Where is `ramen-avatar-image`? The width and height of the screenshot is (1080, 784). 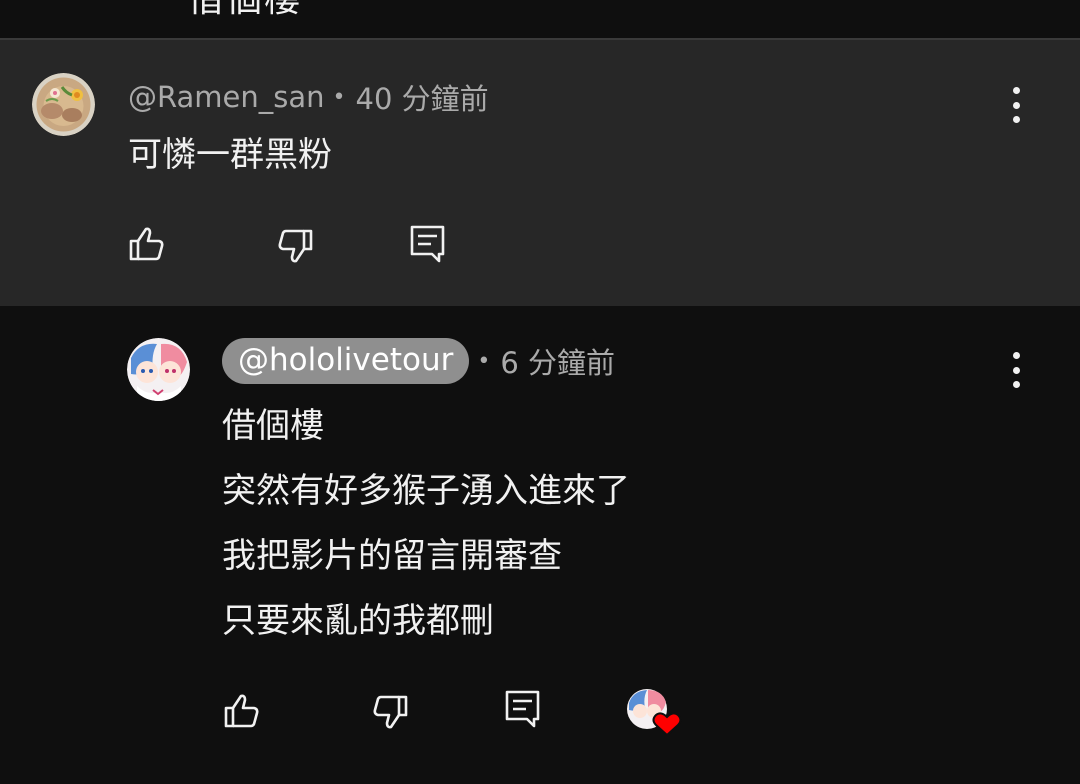 ramen-avatar-image is located at coordinates (63, 104).